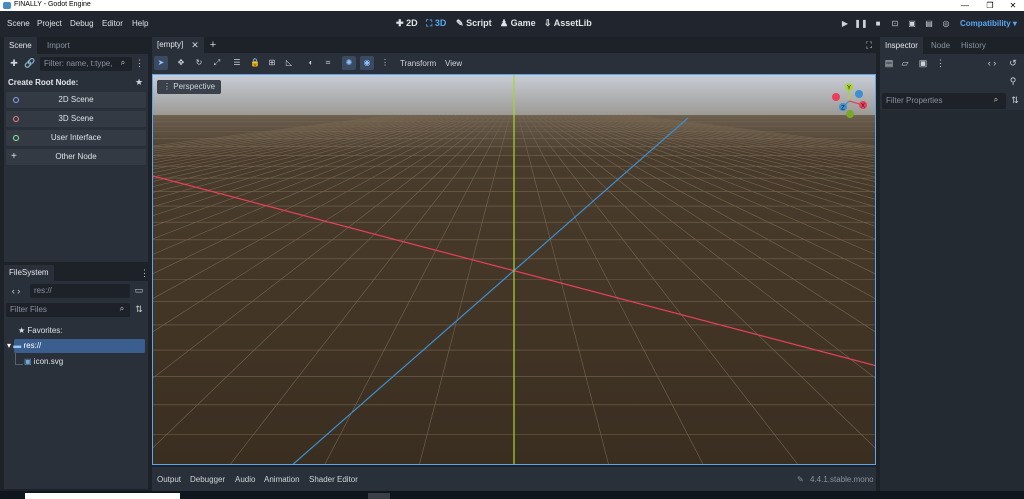 The width and height of the screenshot is (1024, 499). I want to click on perspective-menu: ⋮ Perspective, so click(189, 87).